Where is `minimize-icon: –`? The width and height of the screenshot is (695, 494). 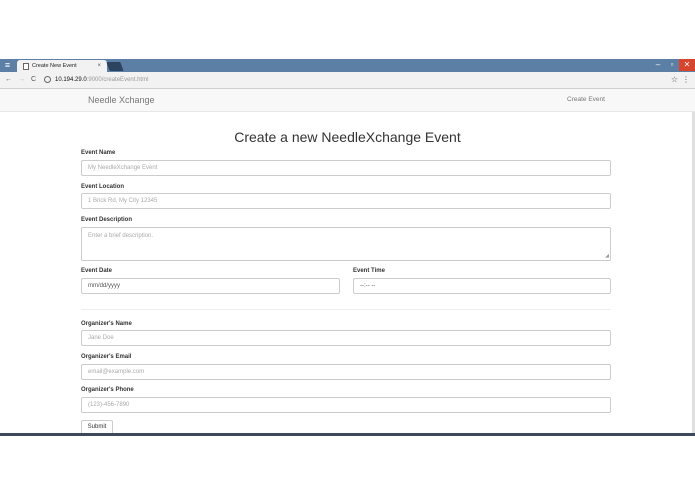
minimize-icon: – is located at coordinates (658, 65).